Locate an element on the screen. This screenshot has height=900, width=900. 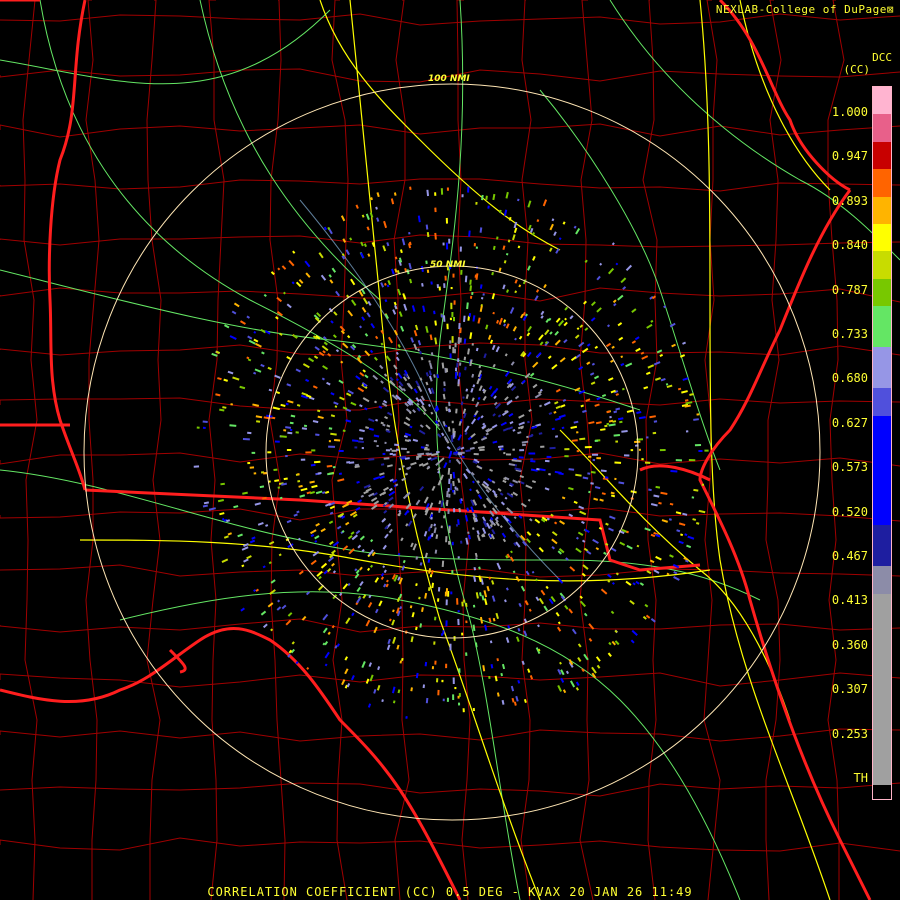
scale-tick-label: 0.307 is located at coordinates (849, 689).